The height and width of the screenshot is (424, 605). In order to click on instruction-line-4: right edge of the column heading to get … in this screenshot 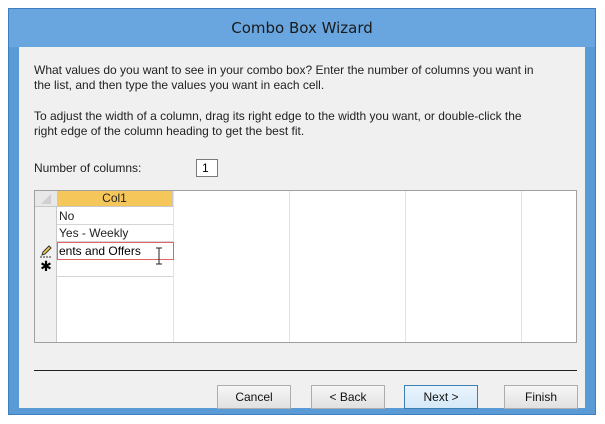, I will do `click(169, 131)`.